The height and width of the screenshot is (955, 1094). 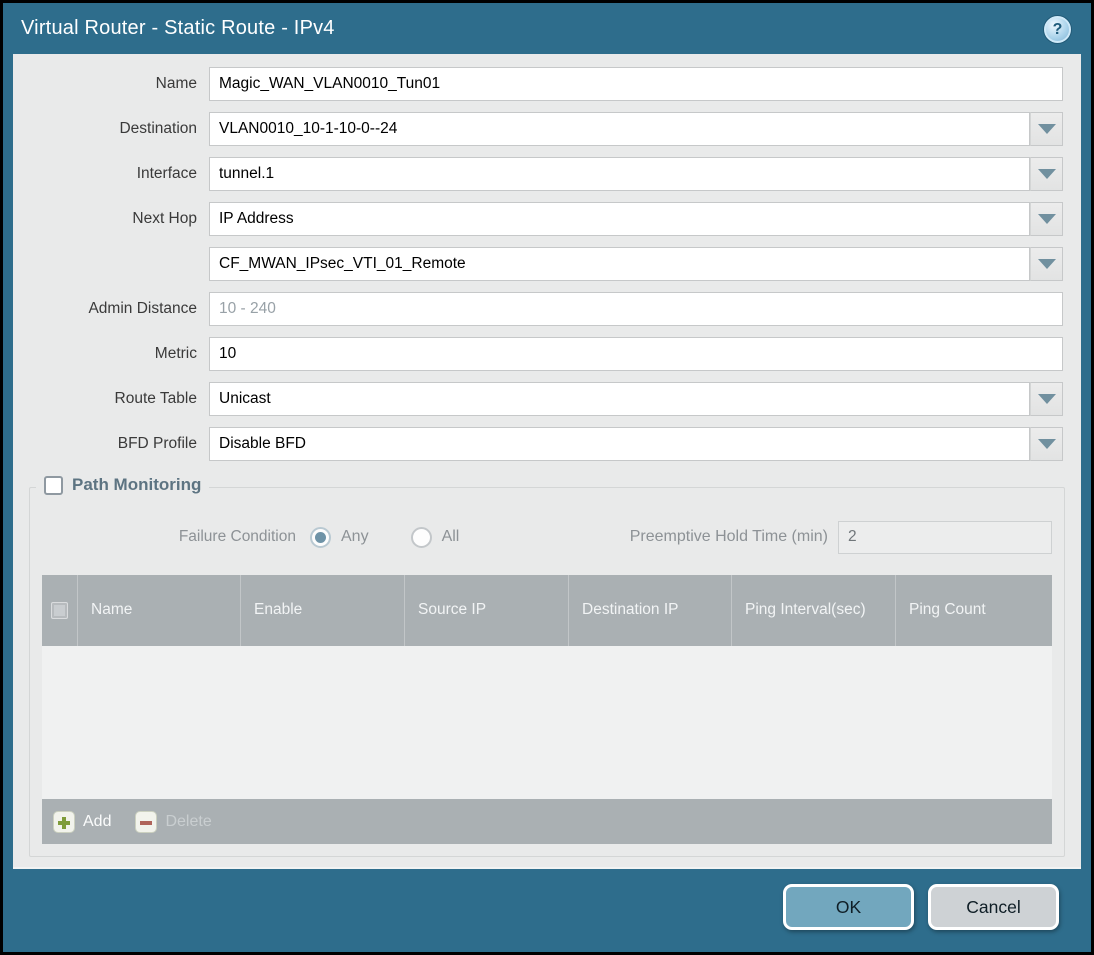 I want to click on minus-icon, so click(x=146, y=821).